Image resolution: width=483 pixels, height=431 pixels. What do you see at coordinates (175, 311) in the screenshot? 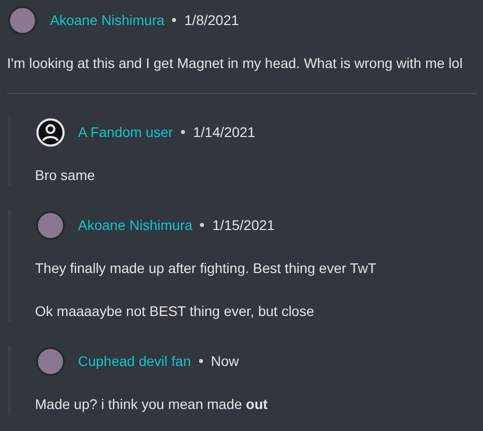
I see `reply-text: Ok maaaaybe not BEST thing ever, but close` at bounding box center [175, 311].